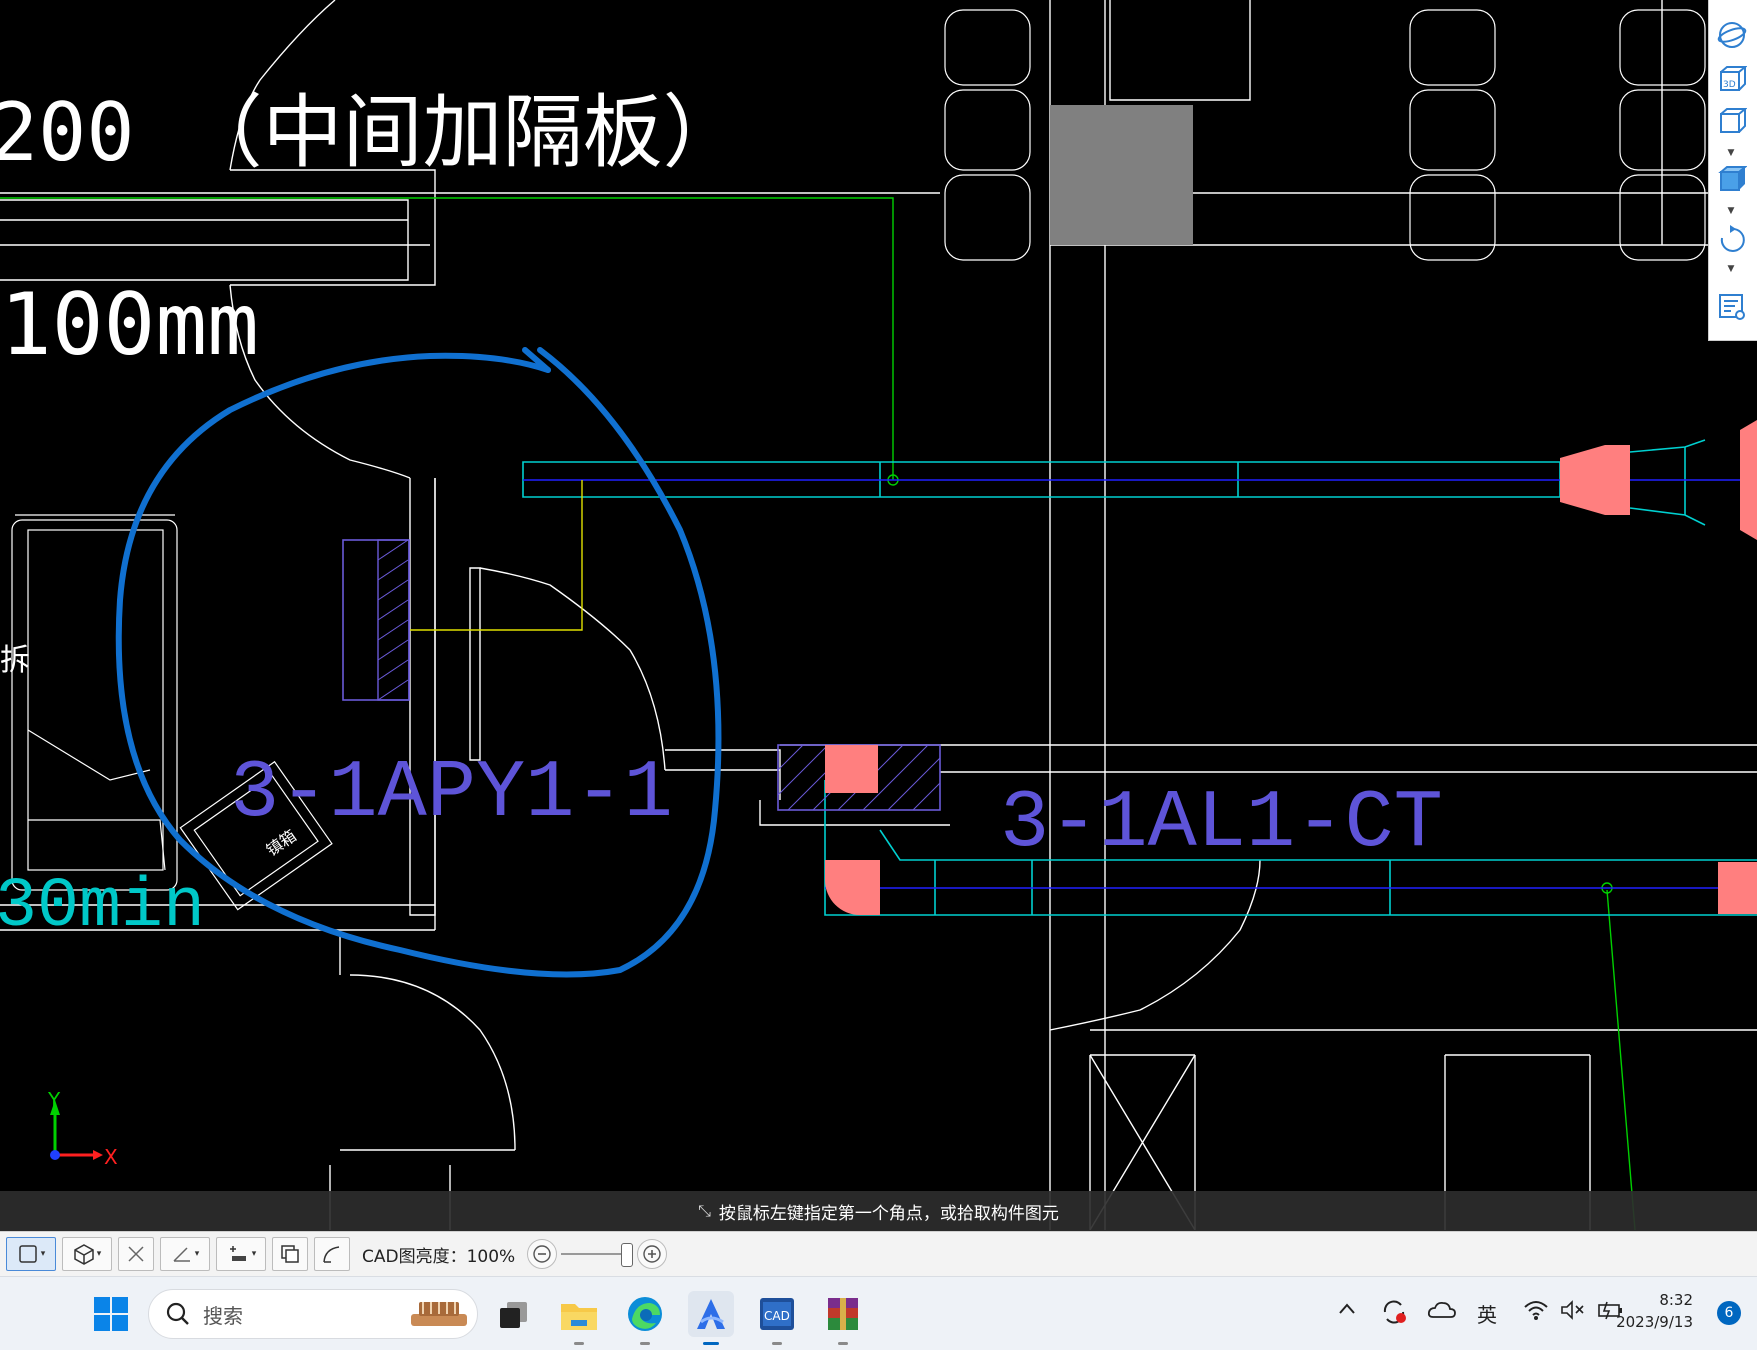 Image resolution: width=1757 pixels, height=1350 pixels. I want to click on angle-icon, so click(181, 1254).